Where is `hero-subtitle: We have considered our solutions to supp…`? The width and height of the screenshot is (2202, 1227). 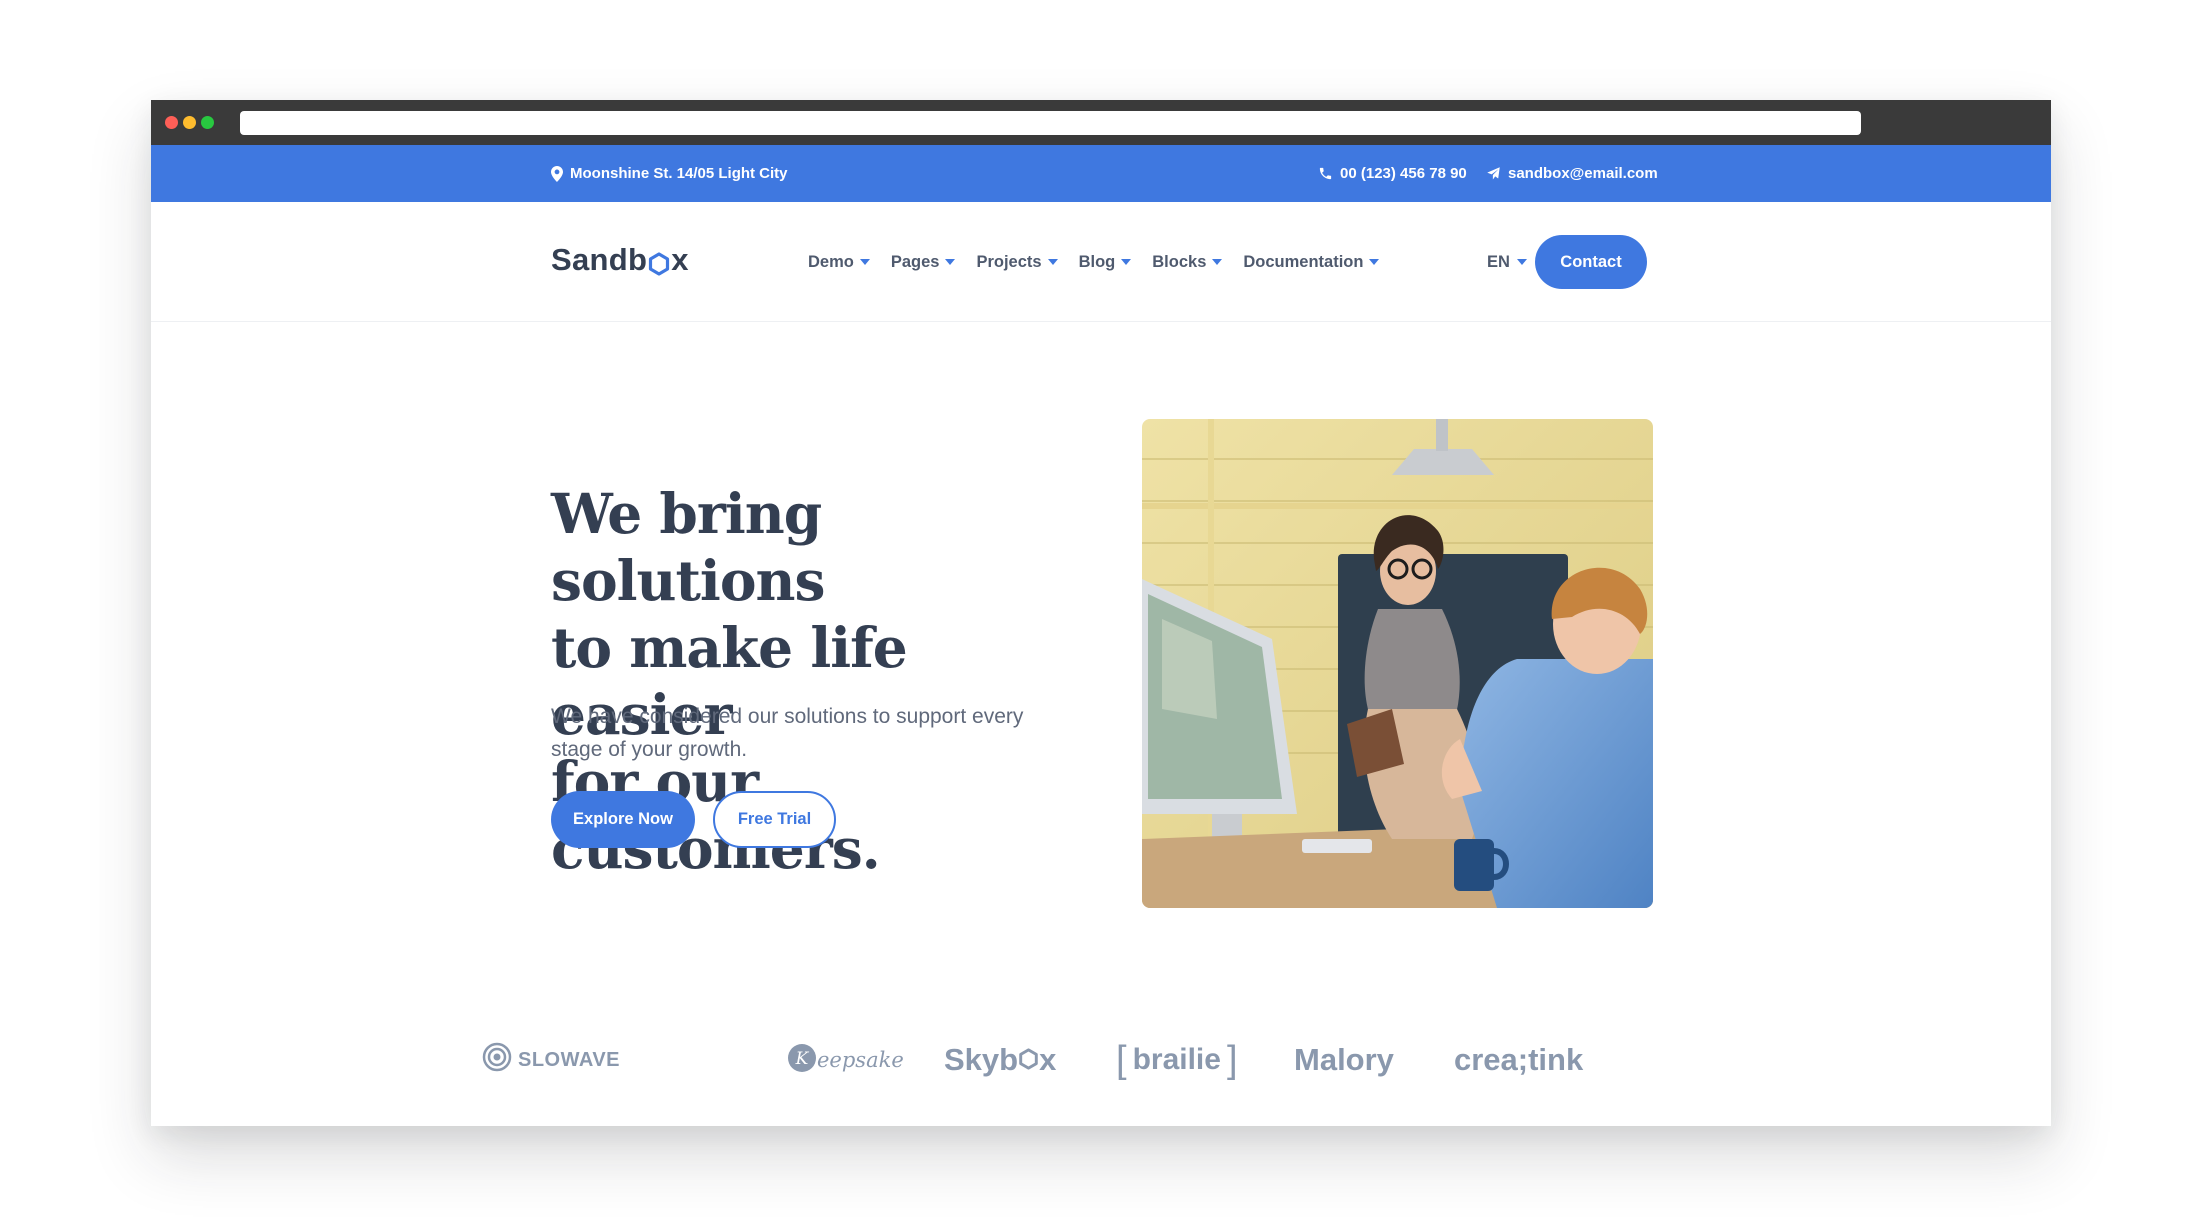
hero-subtitle: We have considered our solutions to supp… is located at coordinates (787, 733).